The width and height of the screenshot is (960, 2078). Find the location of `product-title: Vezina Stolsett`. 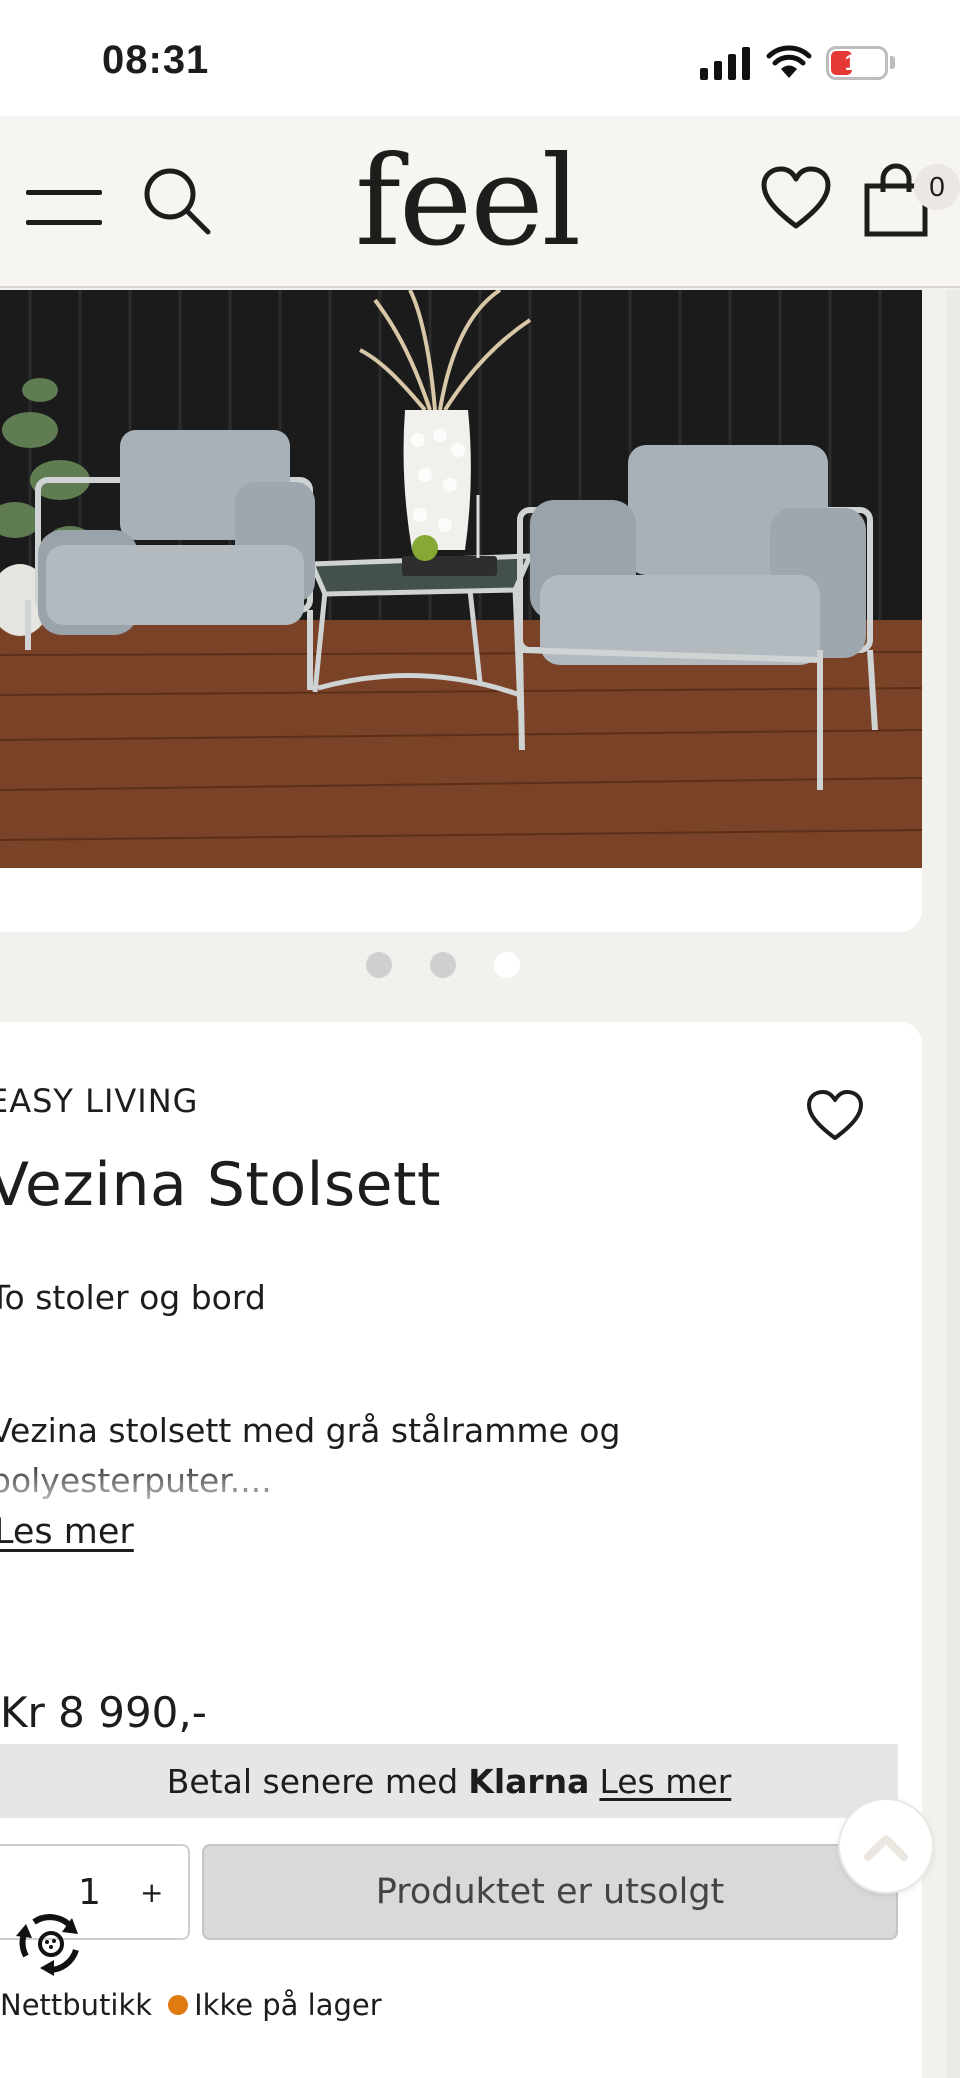

product-title: Vezina Stolsett is located at coordinates (221, 1185).